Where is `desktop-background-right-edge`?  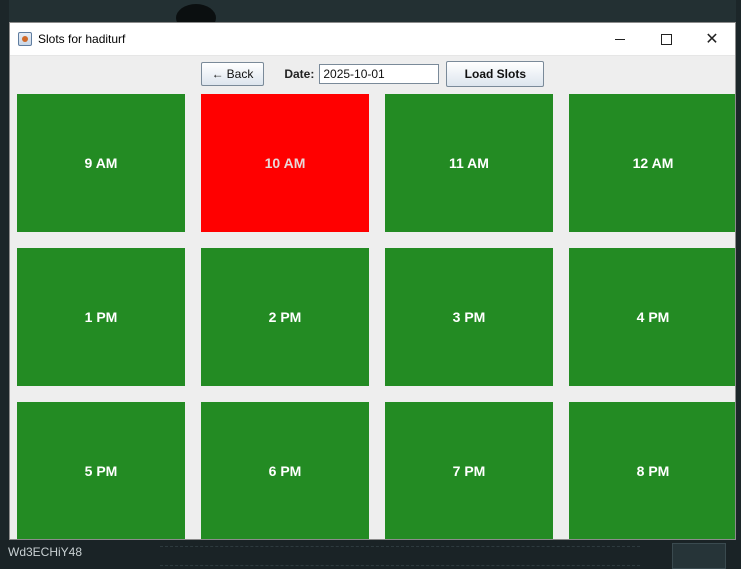 desktop-background-right-edge is located at coordinates (738, 270).